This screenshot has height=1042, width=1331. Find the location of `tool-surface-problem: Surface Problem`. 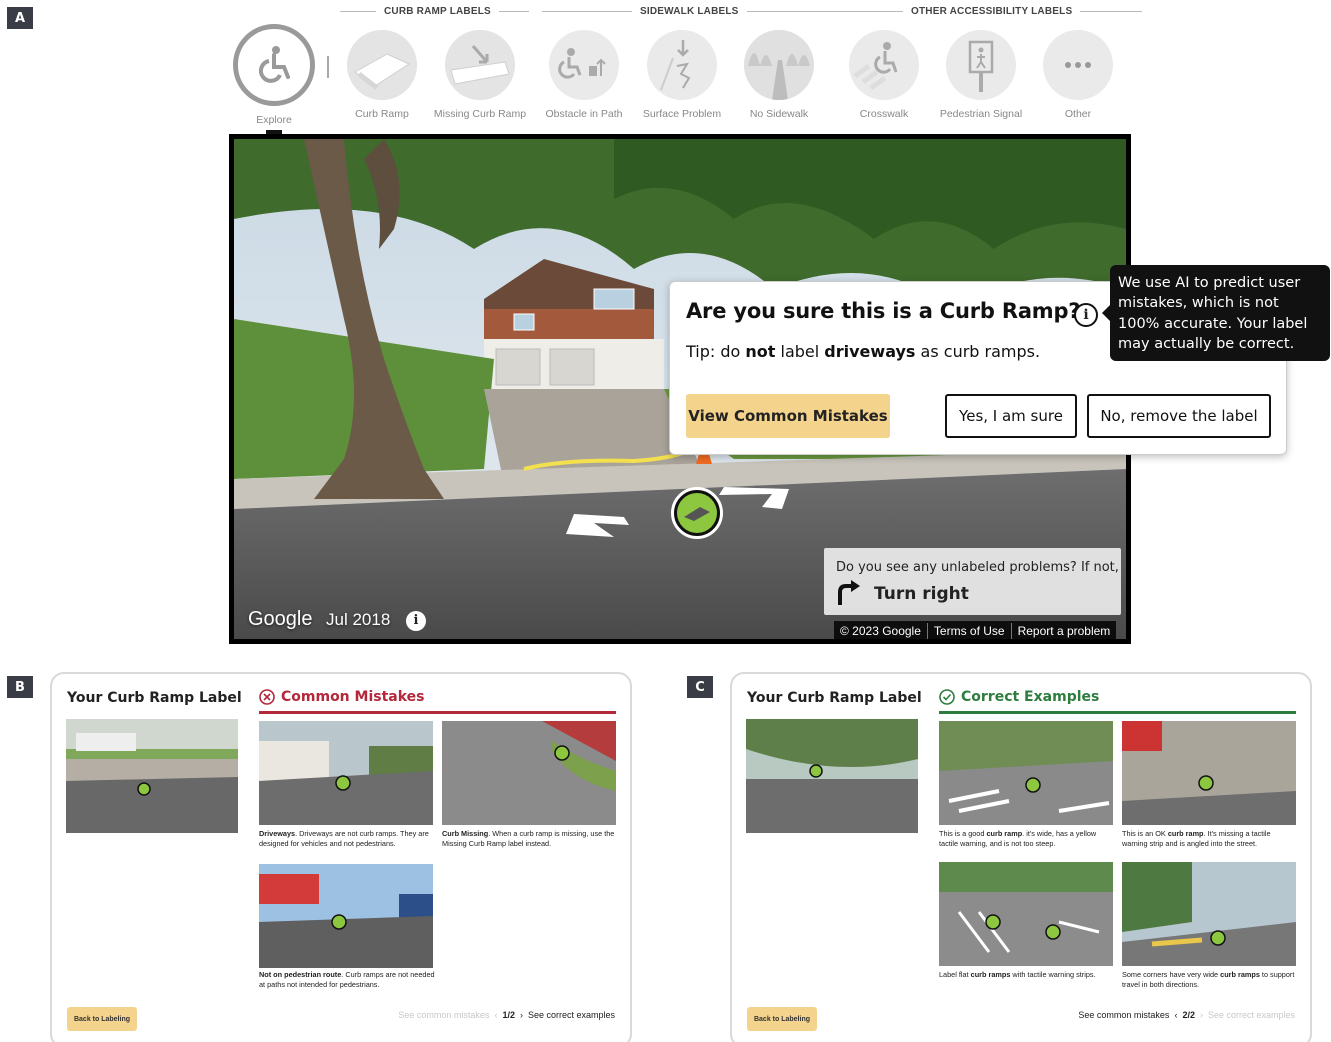

tool-surface-problem: Surface Problem is located at coordinates (682, 75).